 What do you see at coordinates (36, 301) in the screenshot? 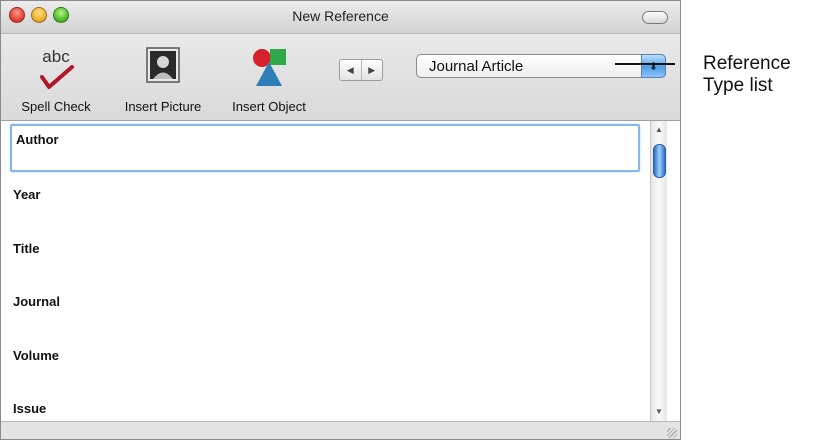
I see `journal-label: Journal` at bounding box center [36, 301].